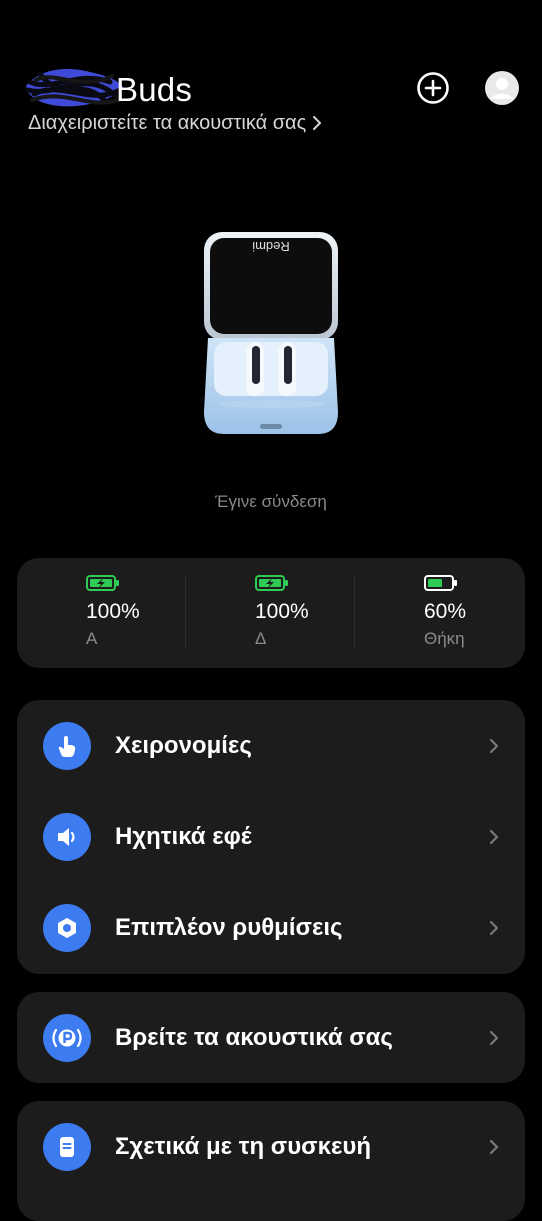 This screenshot has height=1221, width=542. What do you see at coordinates (67, 928) in the screenshot?
I see `settings-hexagon-icon` at bounding box center [67, 928].